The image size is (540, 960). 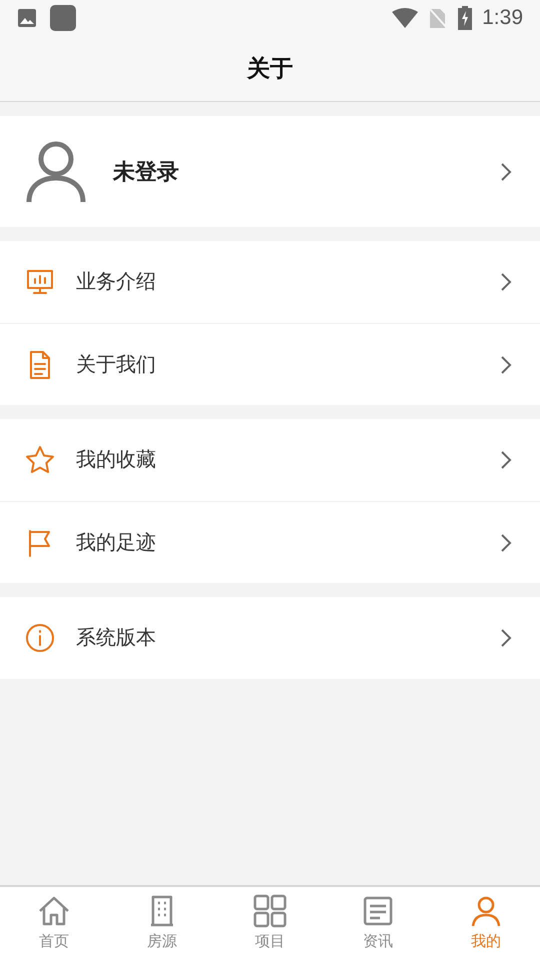 What do you see at coordinates (270, 282) in the screenshot?
I see `menu-item: 业务介绍` at bounding box center [270, 282].